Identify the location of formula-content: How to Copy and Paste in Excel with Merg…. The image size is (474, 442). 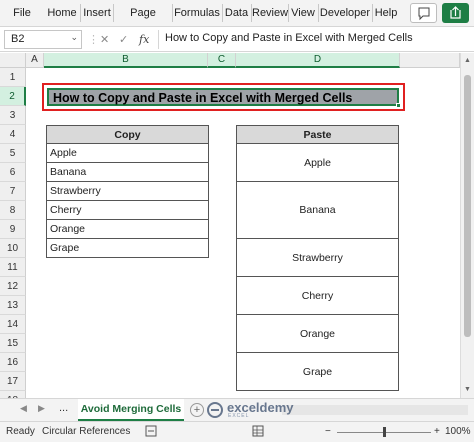
(289, 38).